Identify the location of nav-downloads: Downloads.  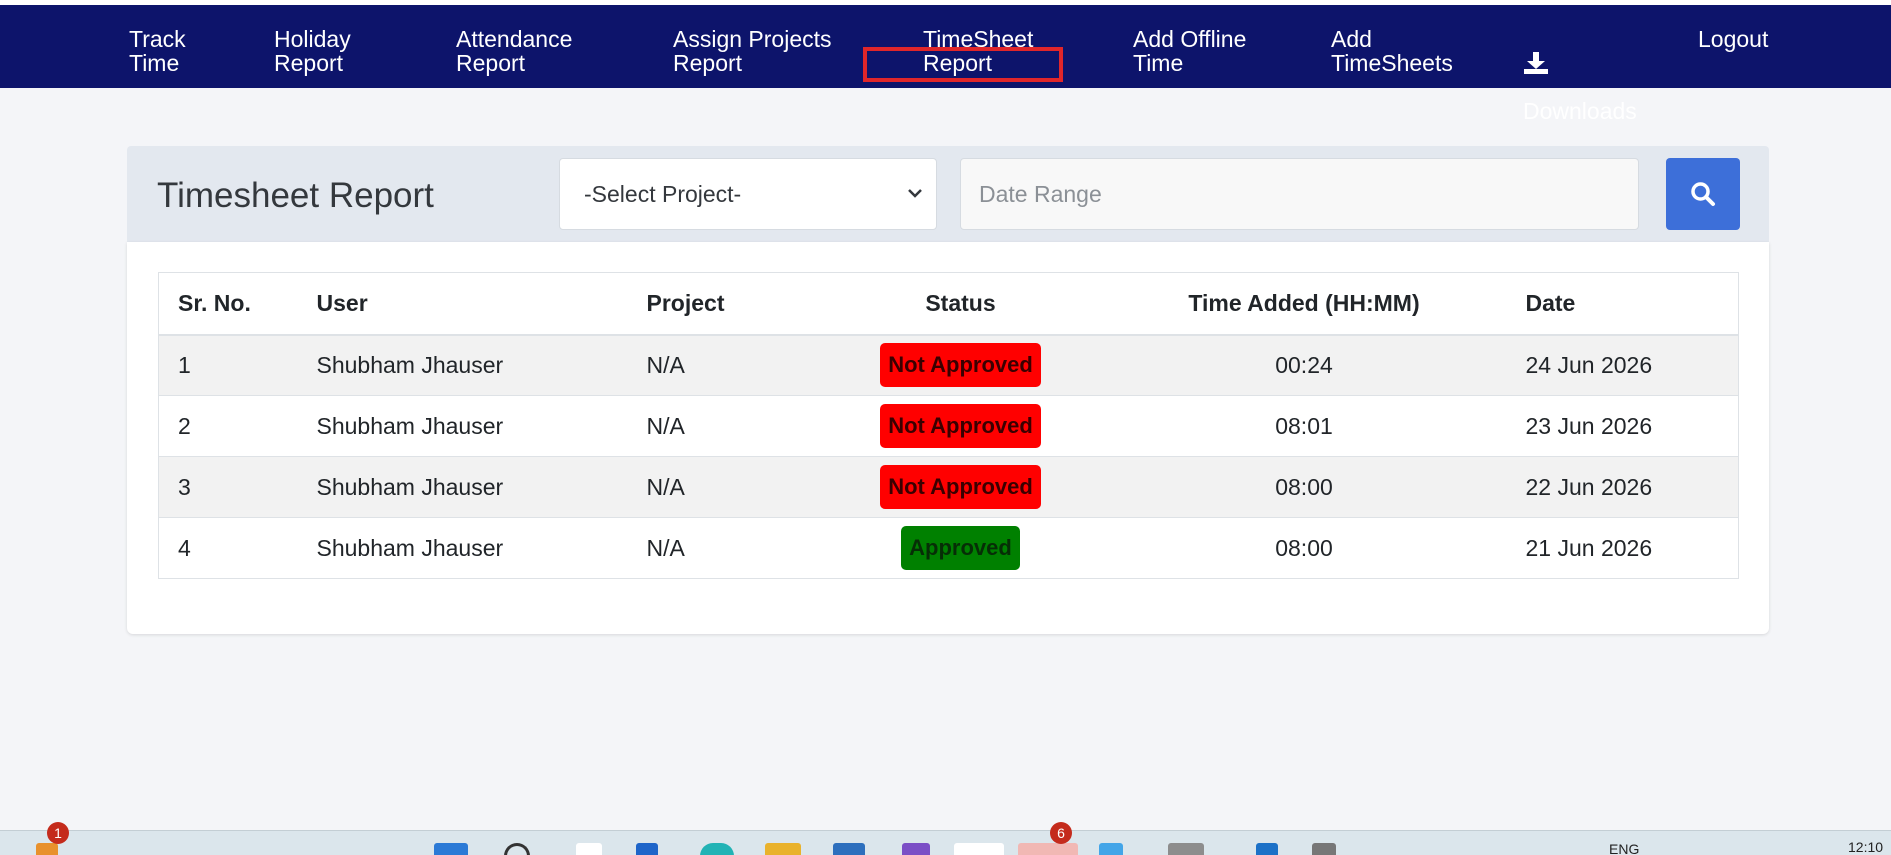
(1580, 75).